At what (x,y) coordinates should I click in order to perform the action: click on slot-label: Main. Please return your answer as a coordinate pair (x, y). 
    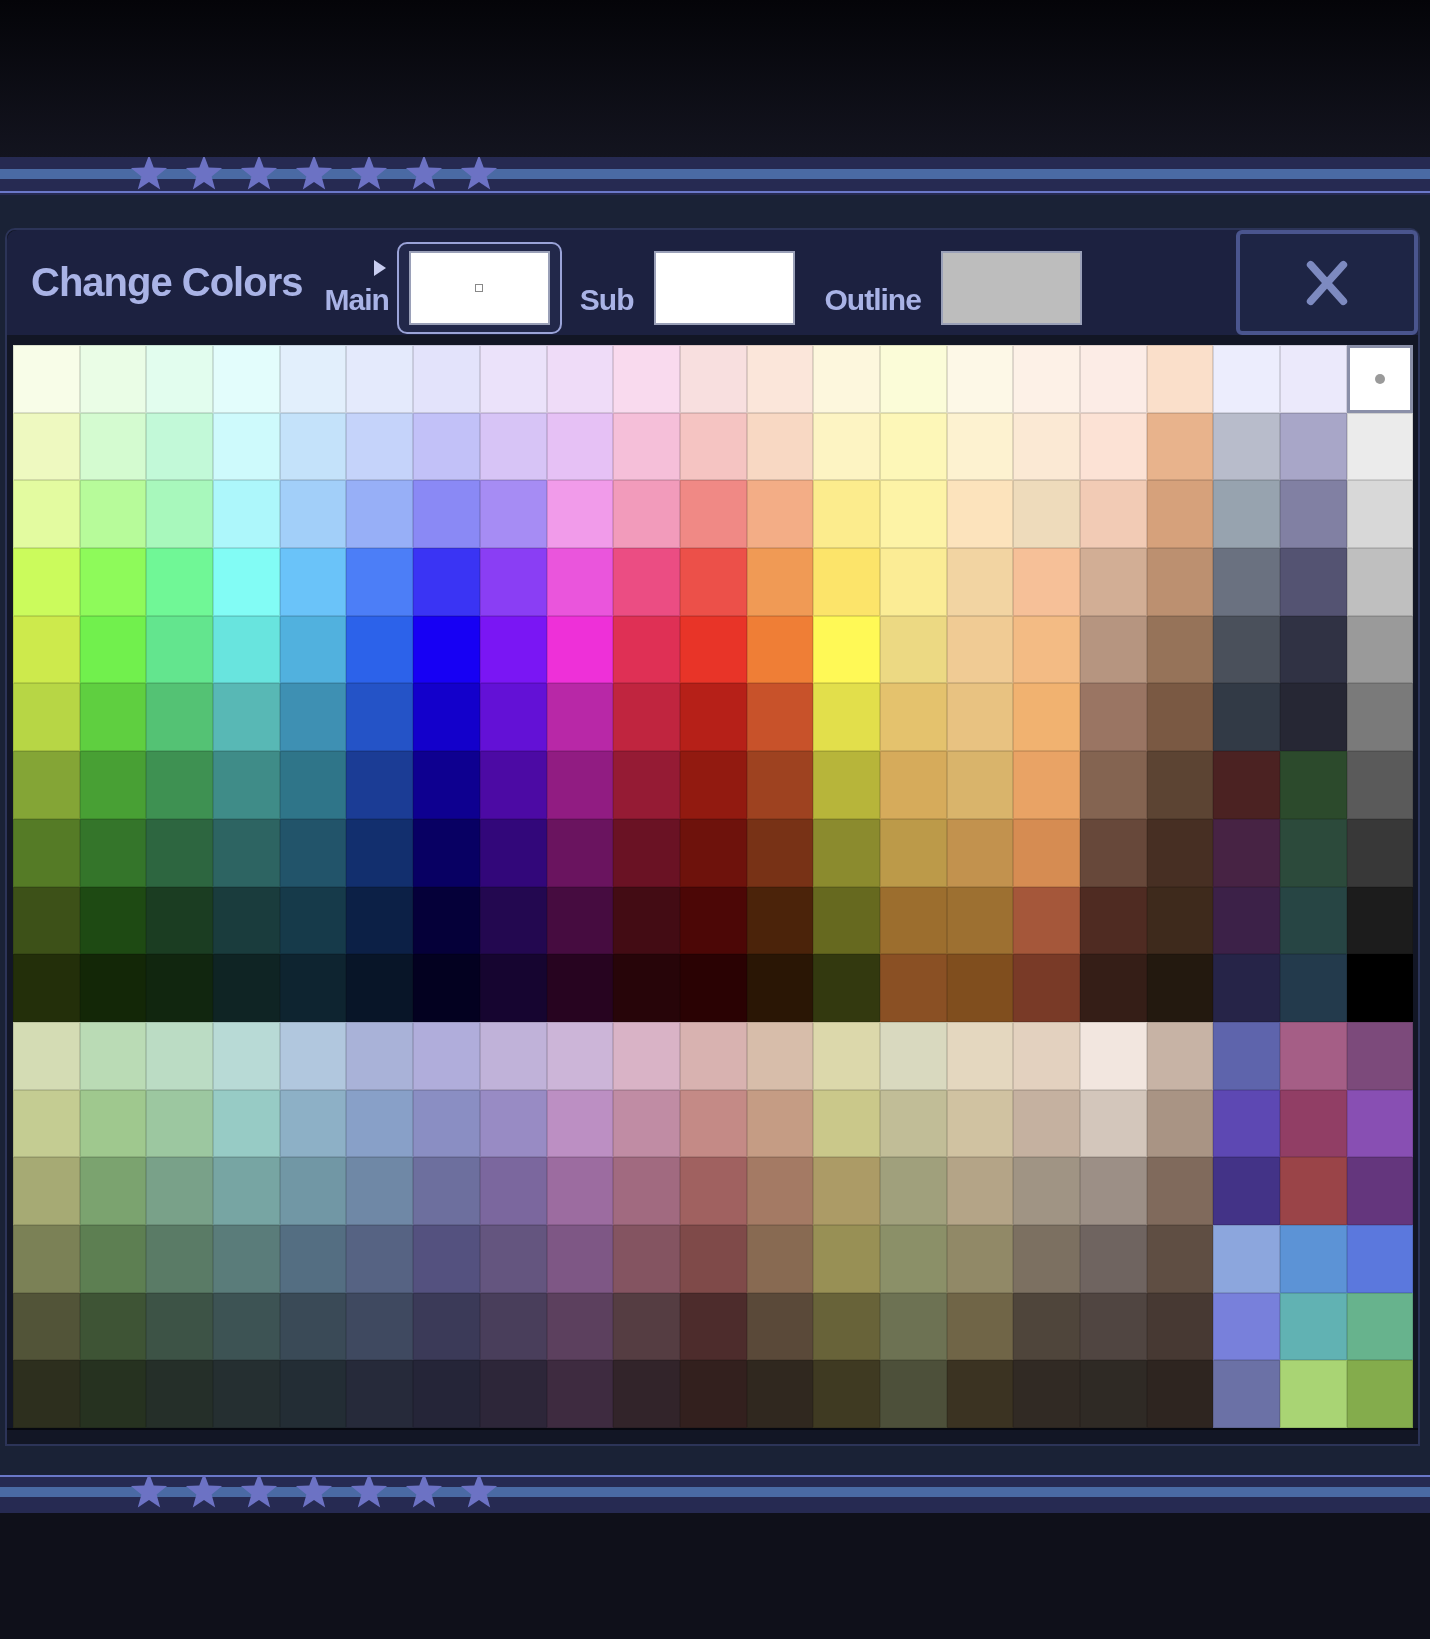
    Looking at the image, I should click on (356, 300).